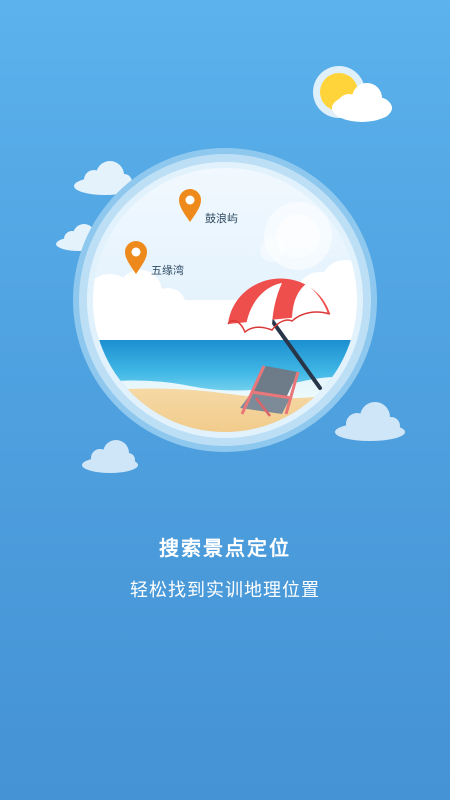  Describe the element at coordinates (225, 548) in the screenshot. I see `onboarding-title: 搜索景点定位` at that location.